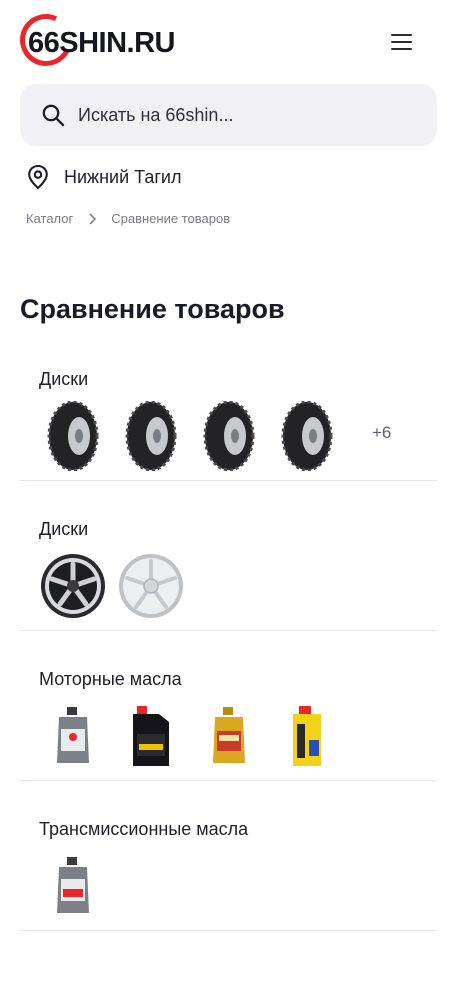  I want to click on search-input, so click(248, 115).